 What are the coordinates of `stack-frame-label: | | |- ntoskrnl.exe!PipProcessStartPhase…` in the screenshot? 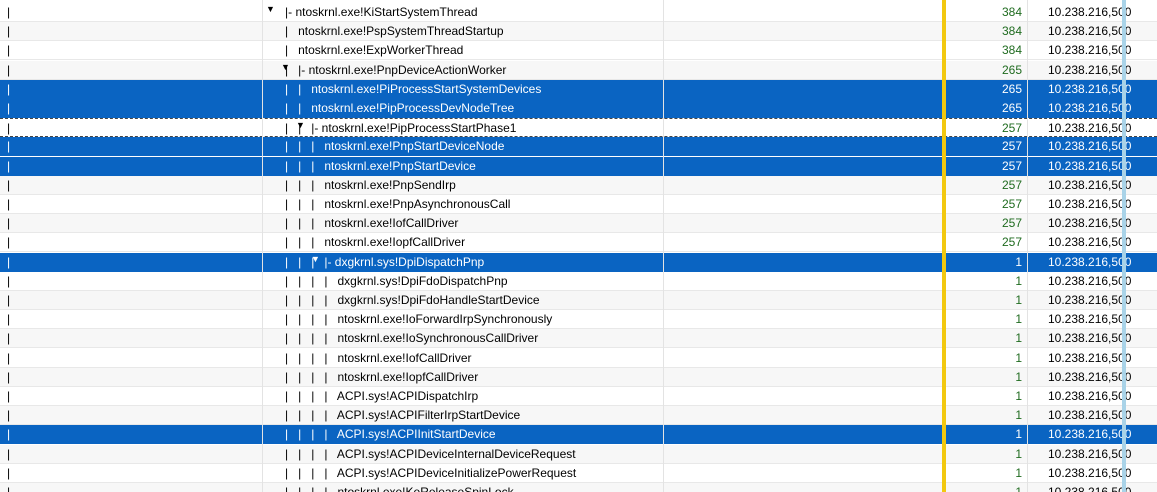 It's located at (401, 128).